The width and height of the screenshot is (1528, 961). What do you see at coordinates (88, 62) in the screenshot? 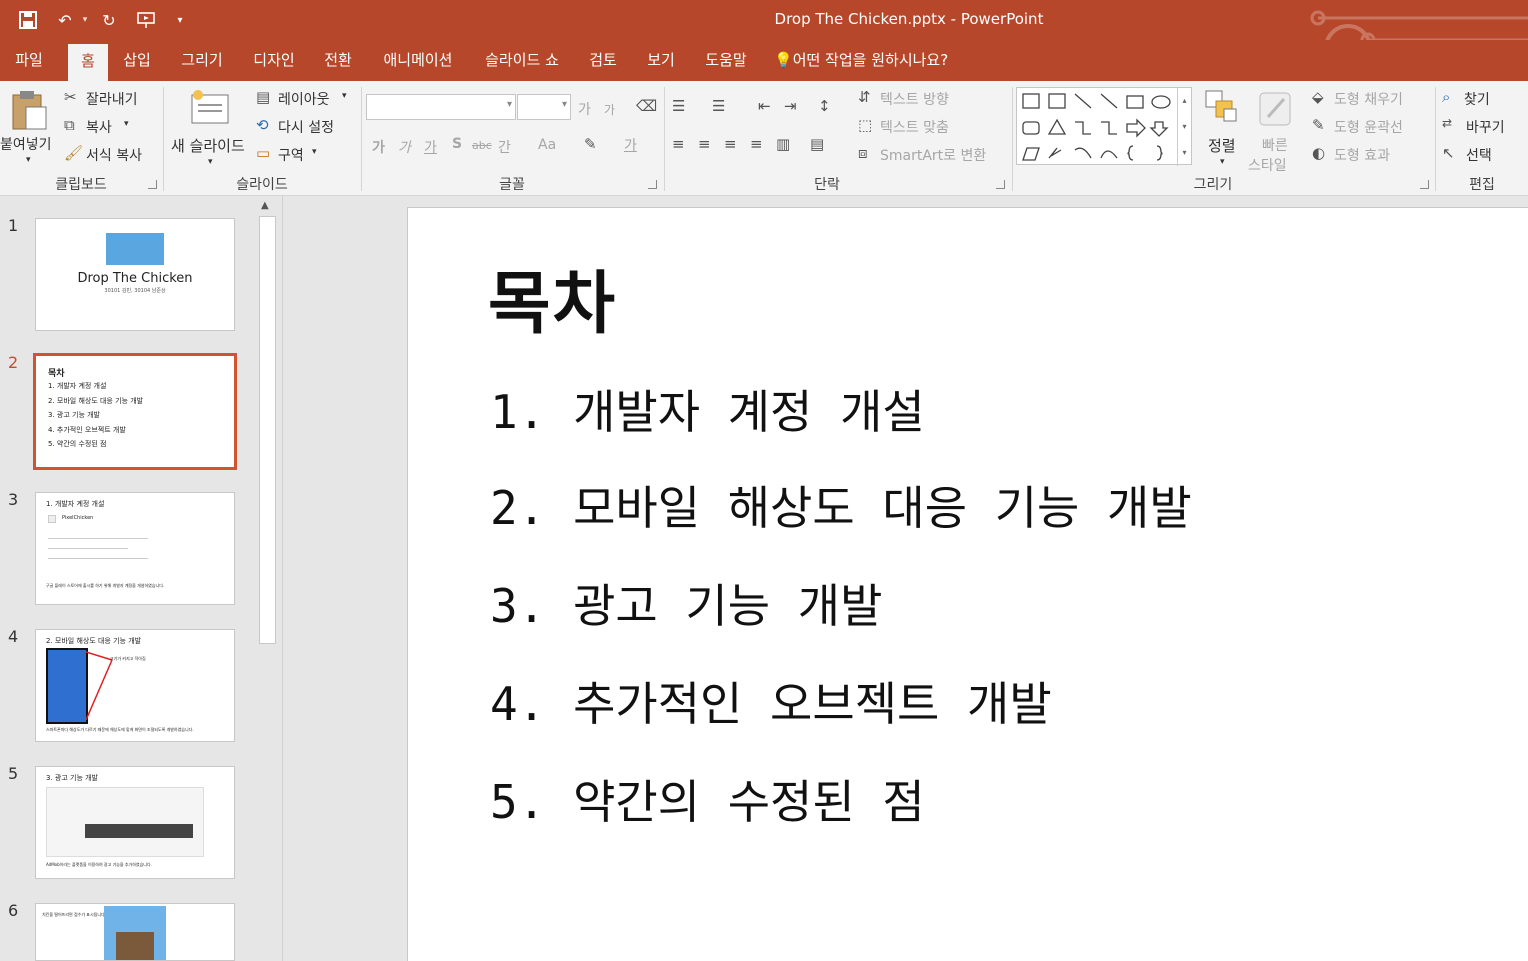
I see `tab-home: 홈` at bounding box center [88, 62].